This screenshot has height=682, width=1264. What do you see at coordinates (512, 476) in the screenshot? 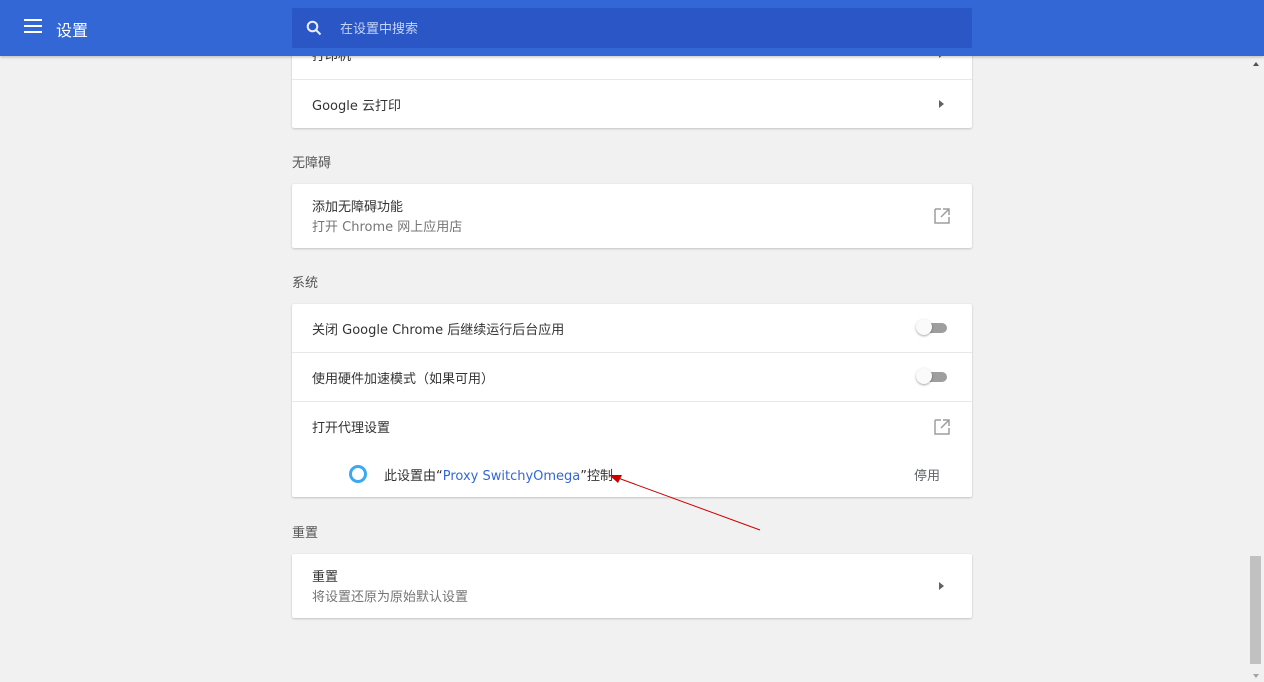
I see `extension-link: Proxy SwitchyOmega` at bounding box center [512, 476].